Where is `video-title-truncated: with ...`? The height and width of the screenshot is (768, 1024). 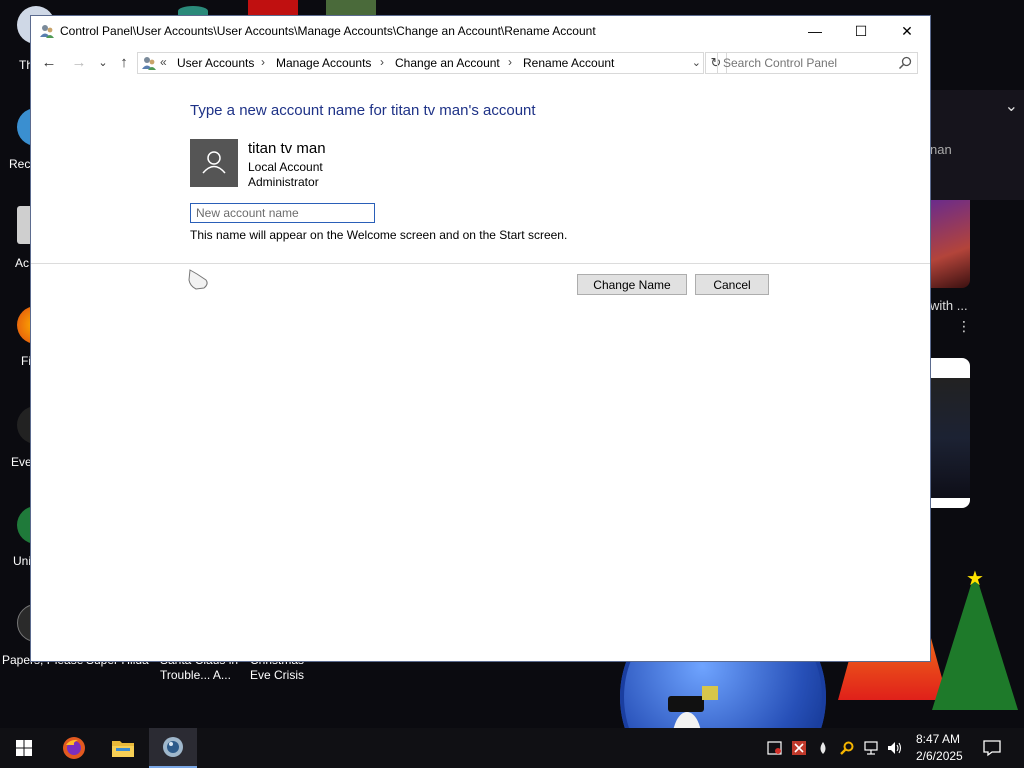 video-title-truncated: with ... is located at coordinates (949, 305).